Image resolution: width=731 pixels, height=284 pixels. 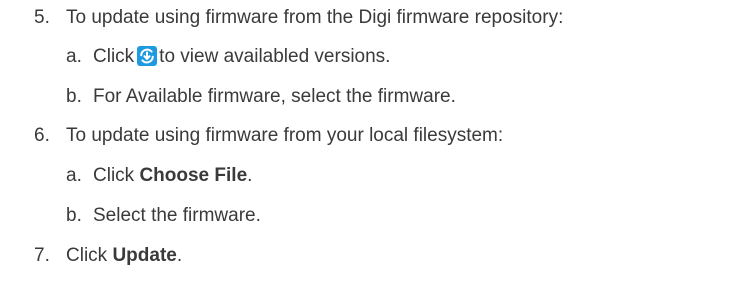 I want to click on step-number: 5., so click(x=42, y=17).